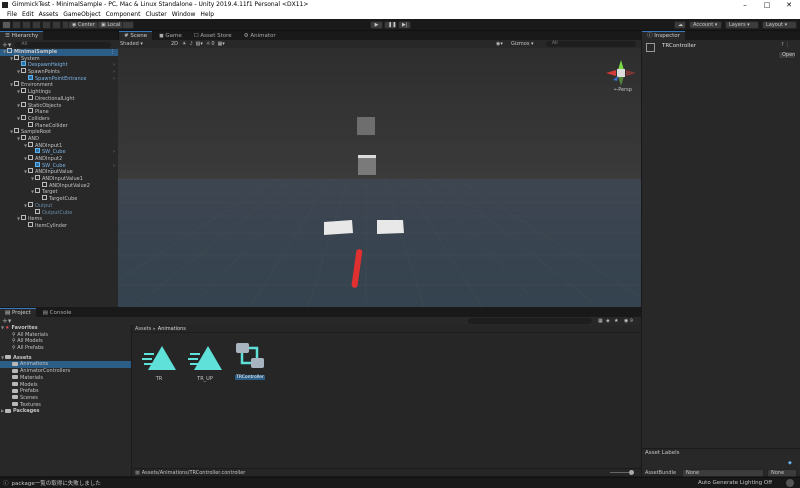 This screenshot has width=800, height=488. What do you see at coordinates (131, 44) in the screenshot?
I see `shading-mode-dropdown: Shaded ▾` at bounding box center [131, 44].